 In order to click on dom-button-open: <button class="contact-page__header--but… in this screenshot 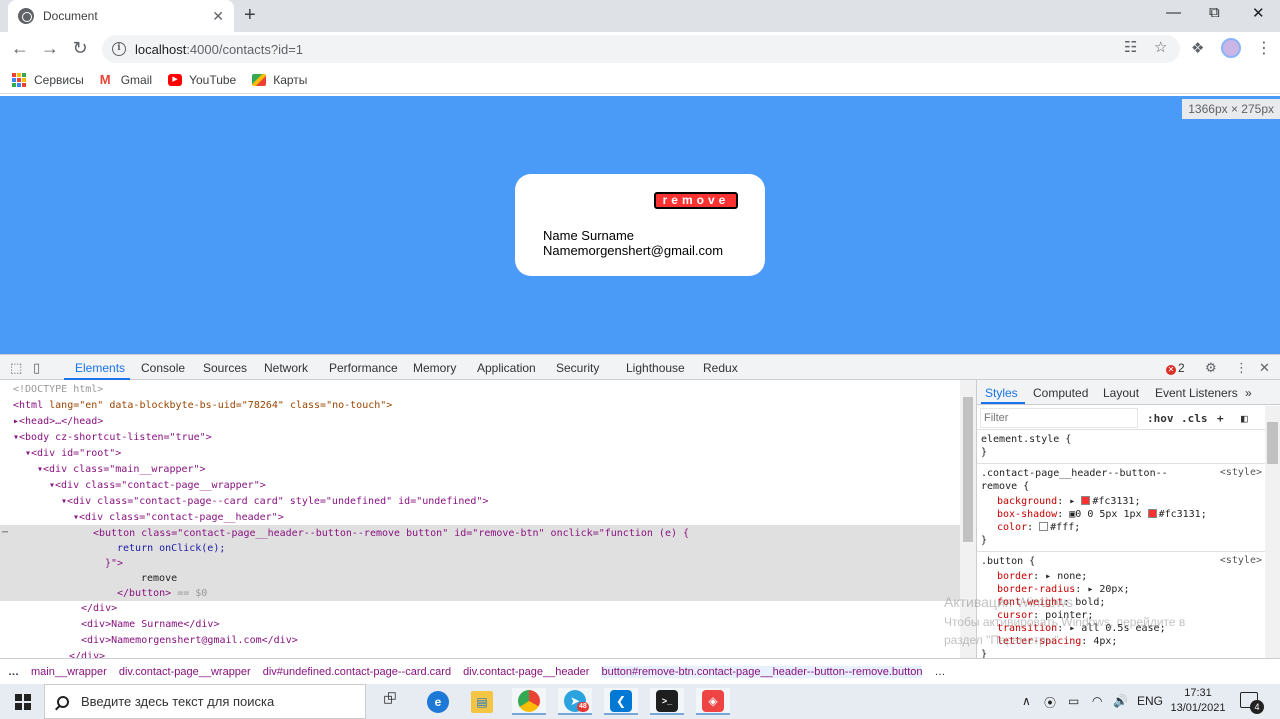, I will do `click(480, 534)`.